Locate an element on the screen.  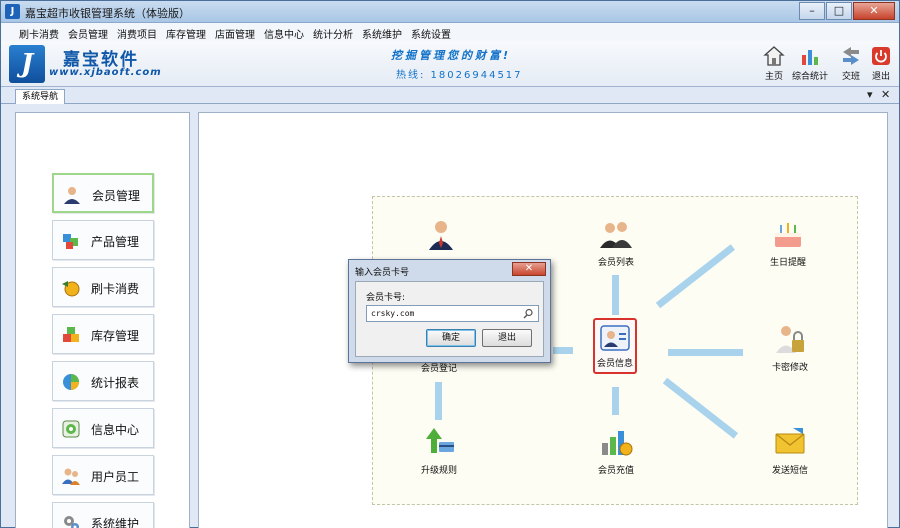
arrow-to-birthday is located at coordinates (695, 276).